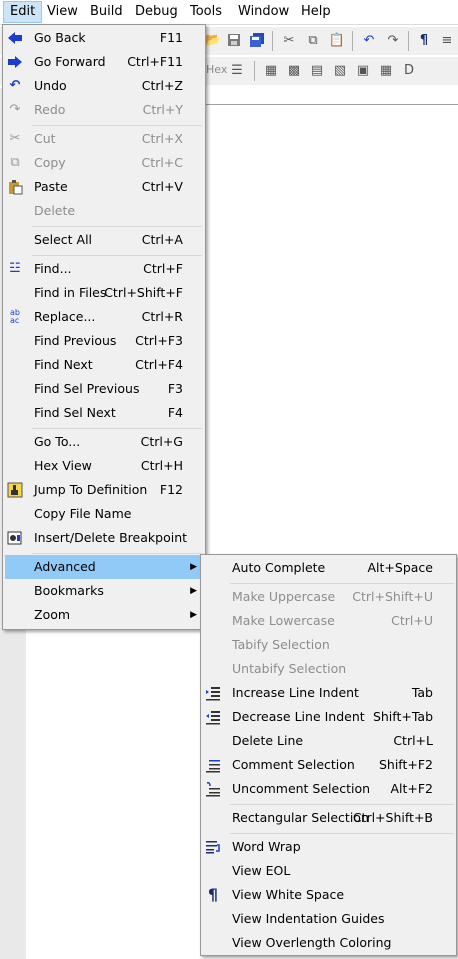 The height and width of the screenshot is (959, 458). What do you see at coordinates (104, 240) in the screenshot?
I see `select-all-item: Select All Ctrl+A` at bounding box center [104, 240].